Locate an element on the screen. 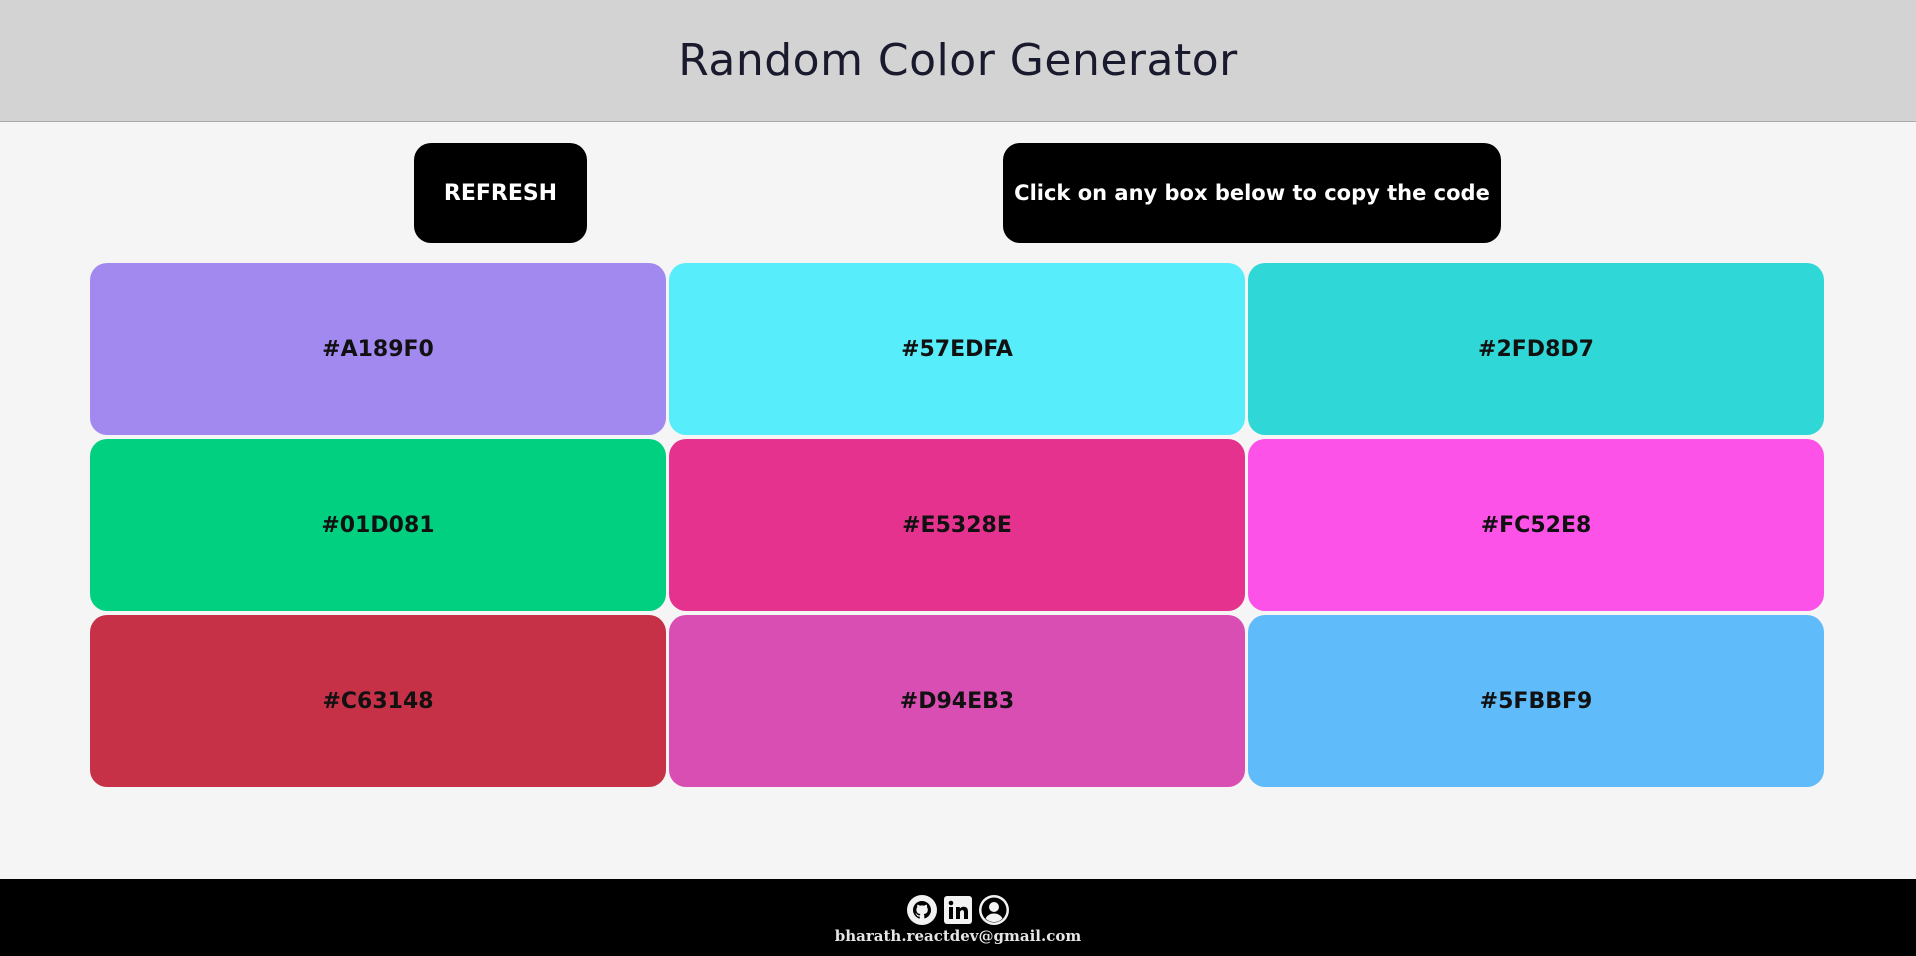 The image size is (1916, 956). copy-hint-button: Click on any box below to copy the code is located at coordinates (1252, 193).